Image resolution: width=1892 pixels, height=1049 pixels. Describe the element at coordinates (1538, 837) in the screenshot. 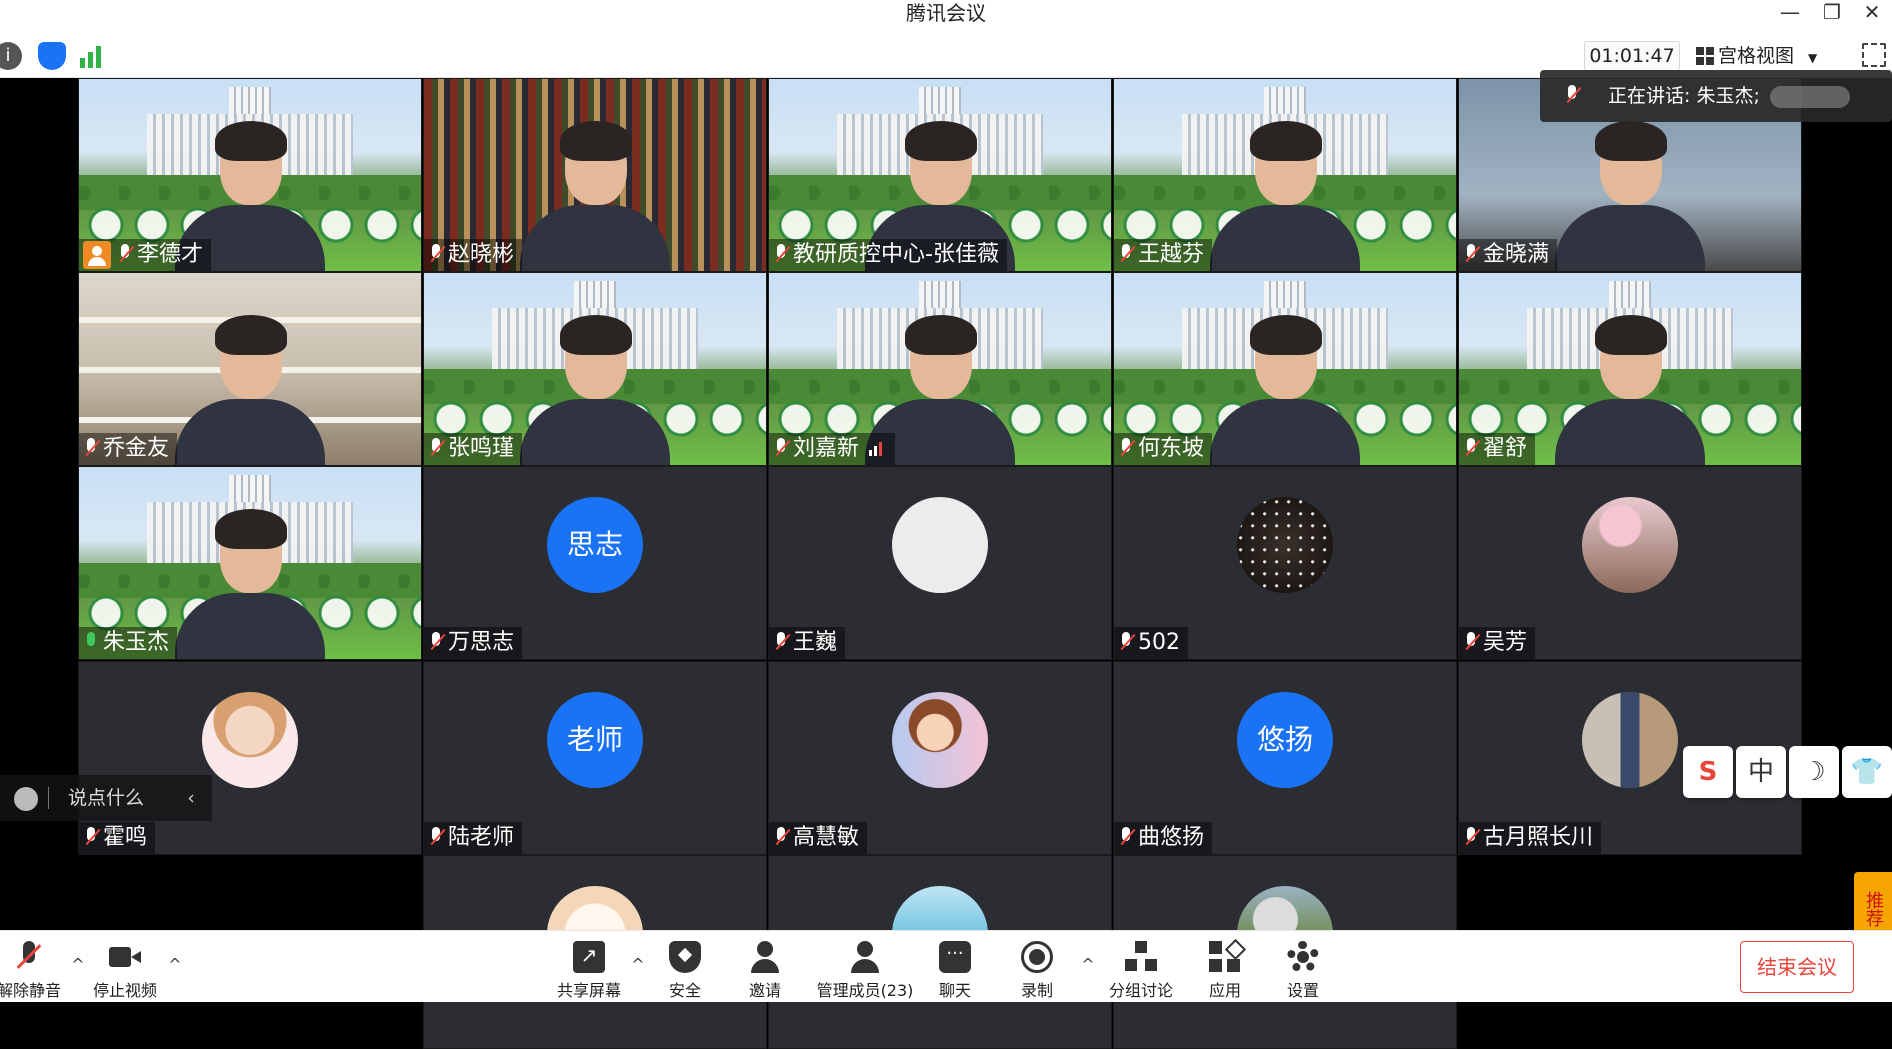

I see `participant-name: 古月照长川` at that location.